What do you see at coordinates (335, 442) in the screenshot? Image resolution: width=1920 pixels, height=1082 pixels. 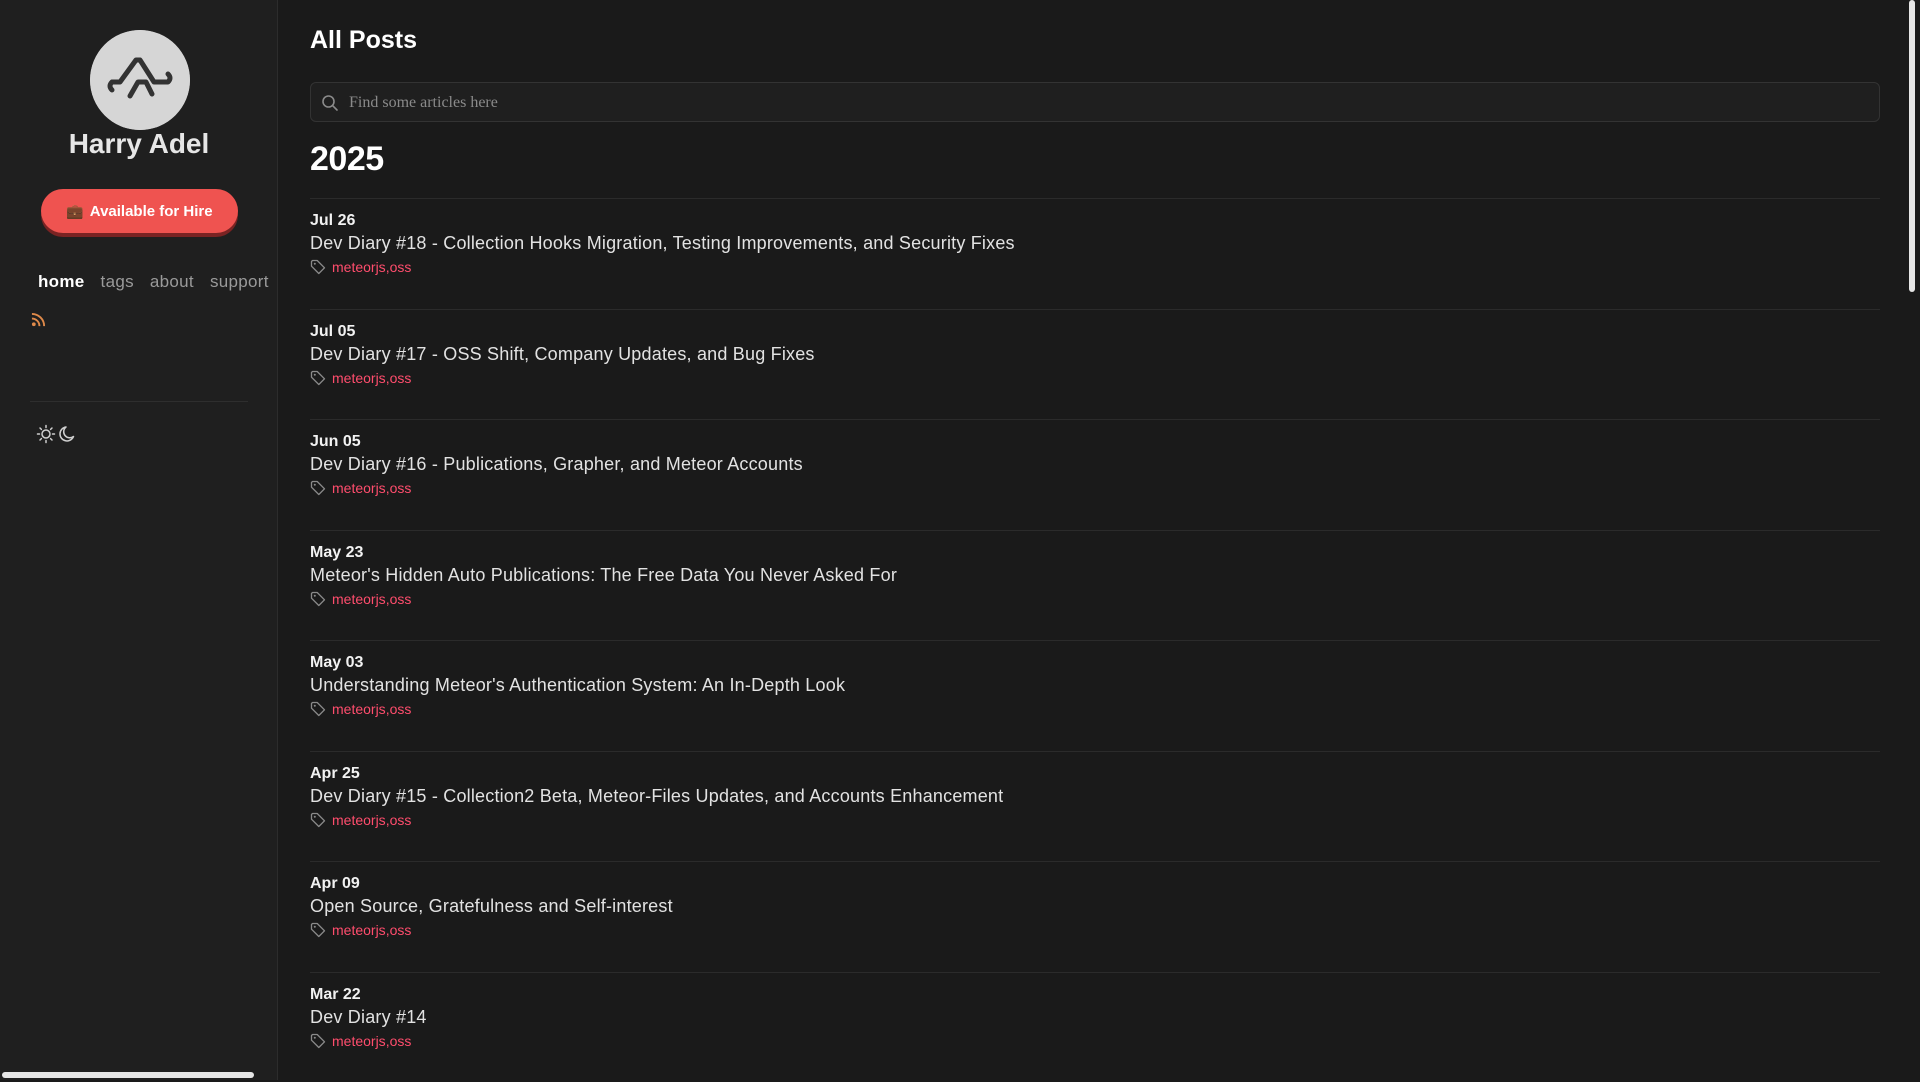 I see `post-date: Jun 05` at bounding box center [335, 442].